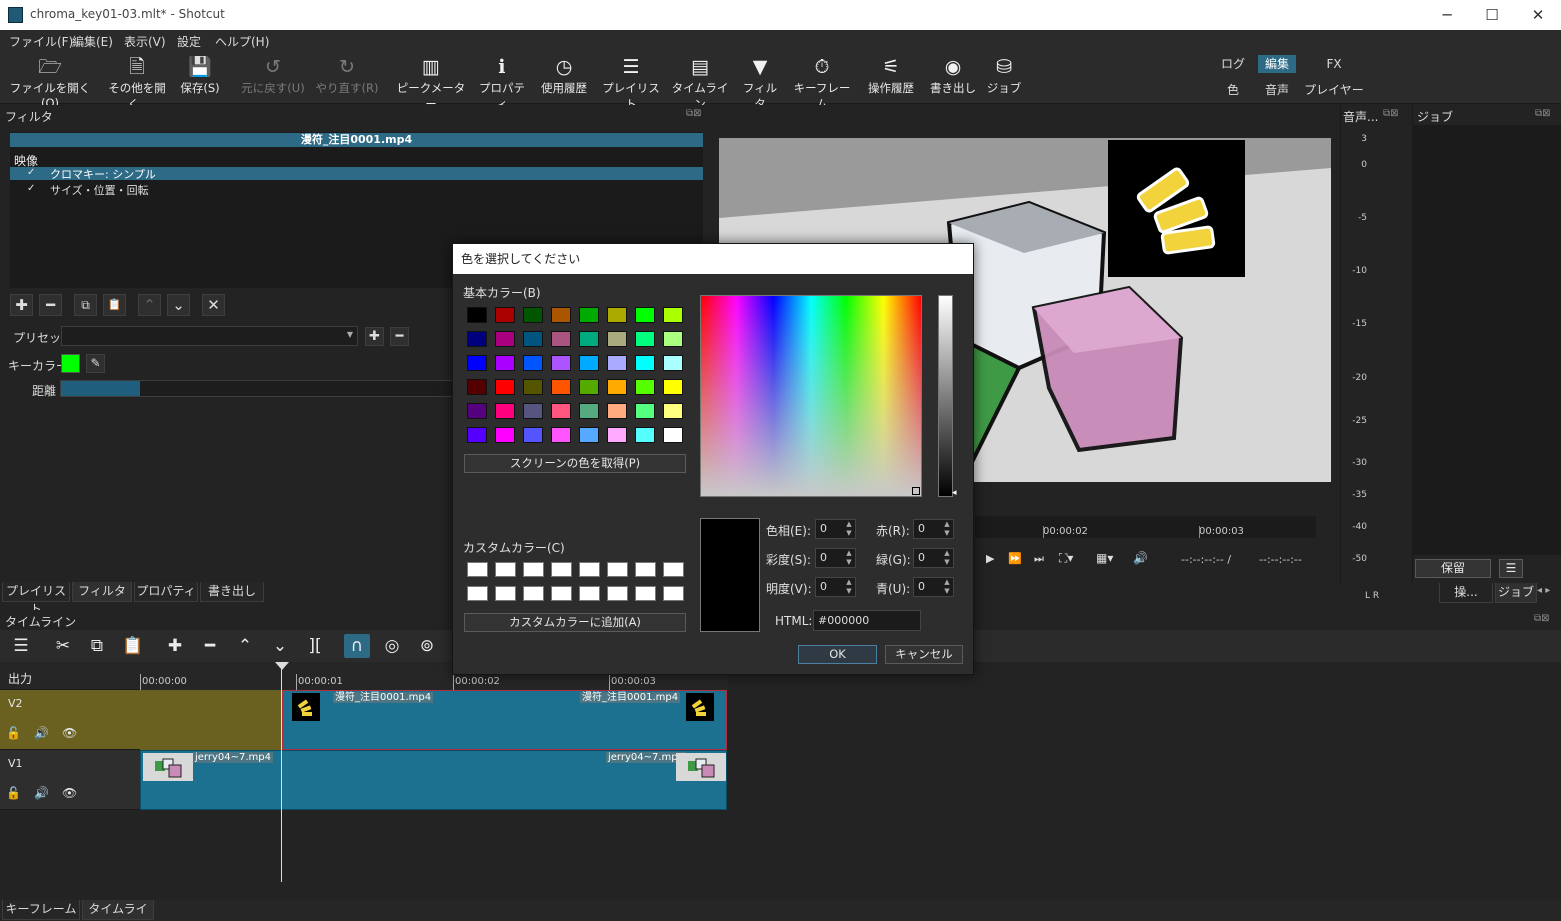 Image resolution: width=1561 pixels, height=921 pixels. Describe the element at coordinates (990, 558) in the screenshot. I see `play-button: ▶` at that location.